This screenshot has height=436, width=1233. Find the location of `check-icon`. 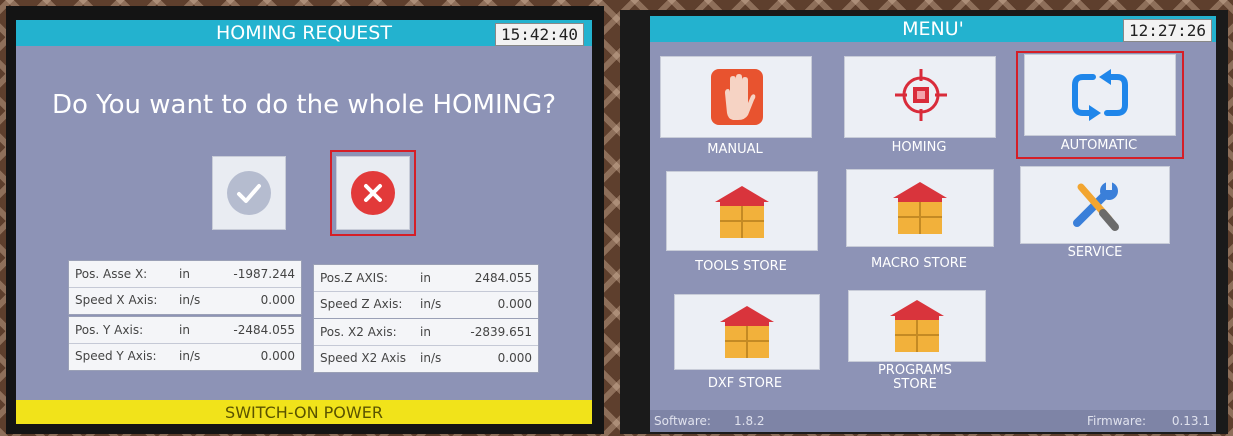

check-icon is located at coordinates (249, 193).